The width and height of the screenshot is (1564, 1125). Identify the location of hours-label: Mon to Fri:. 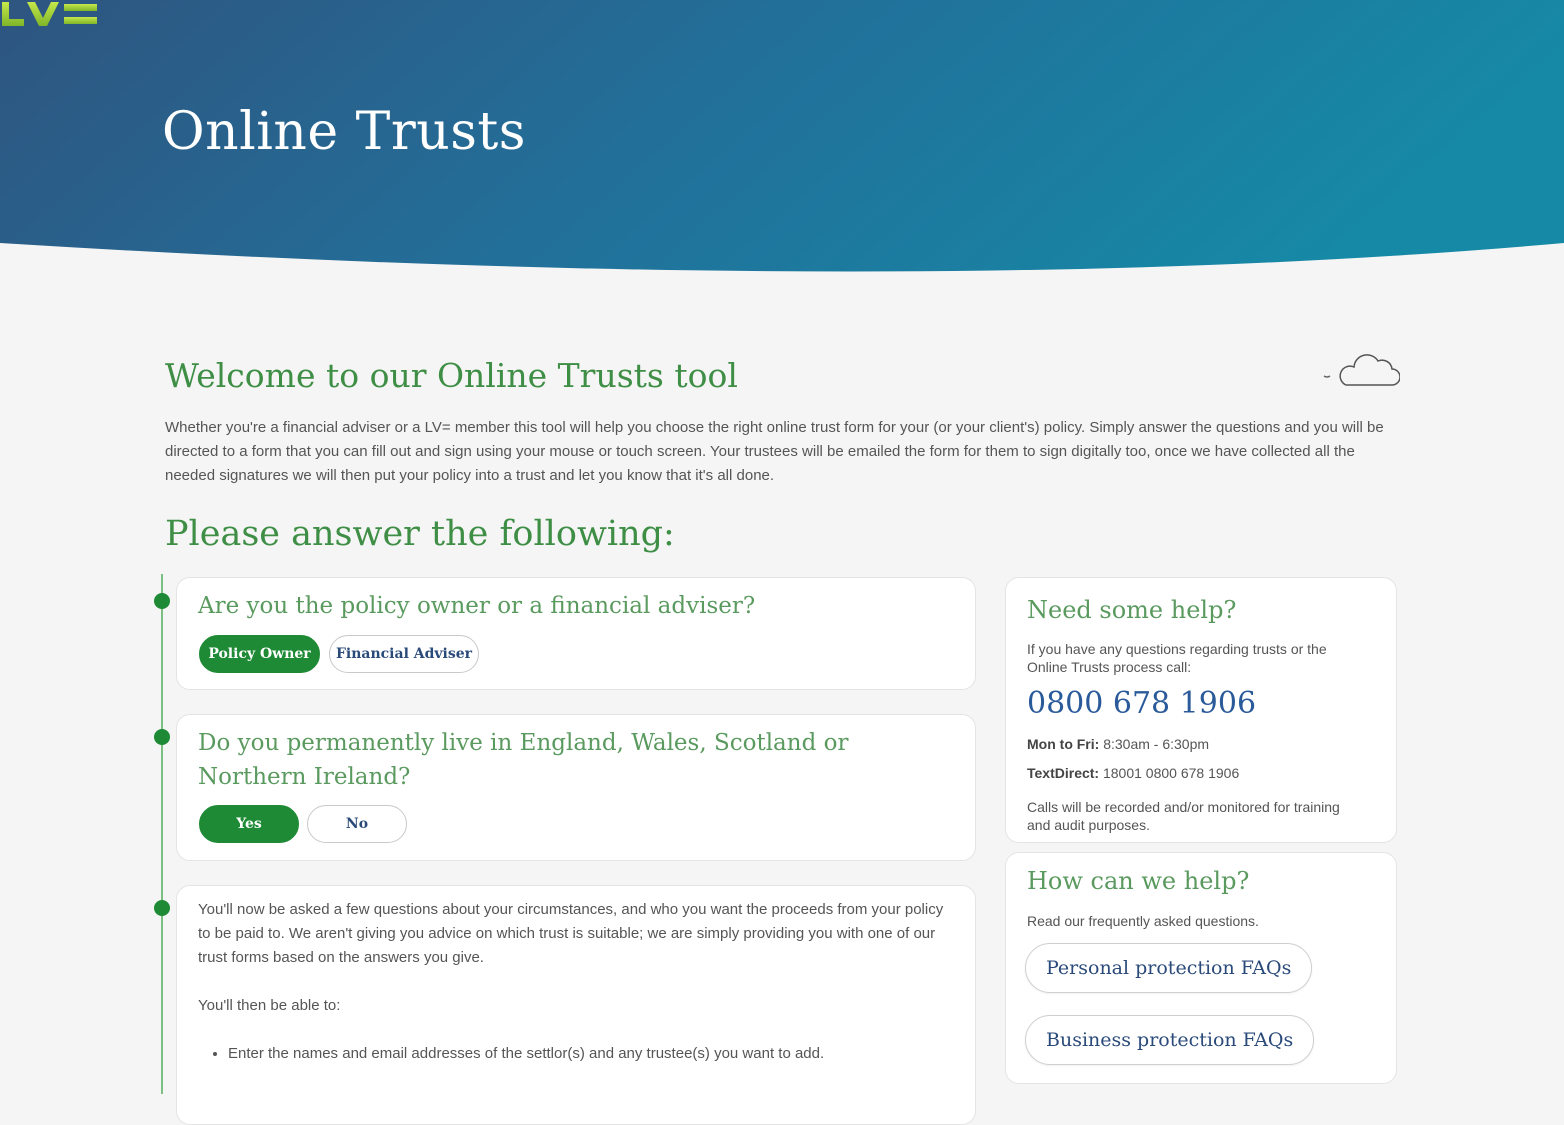
(1063, 744).